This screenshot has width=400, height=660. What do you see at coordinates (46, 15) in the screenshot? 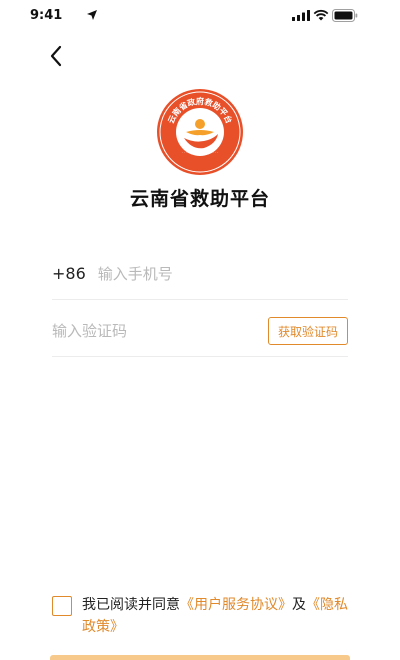
I see `status-time: 9:41` at bounding box center [46, 15].